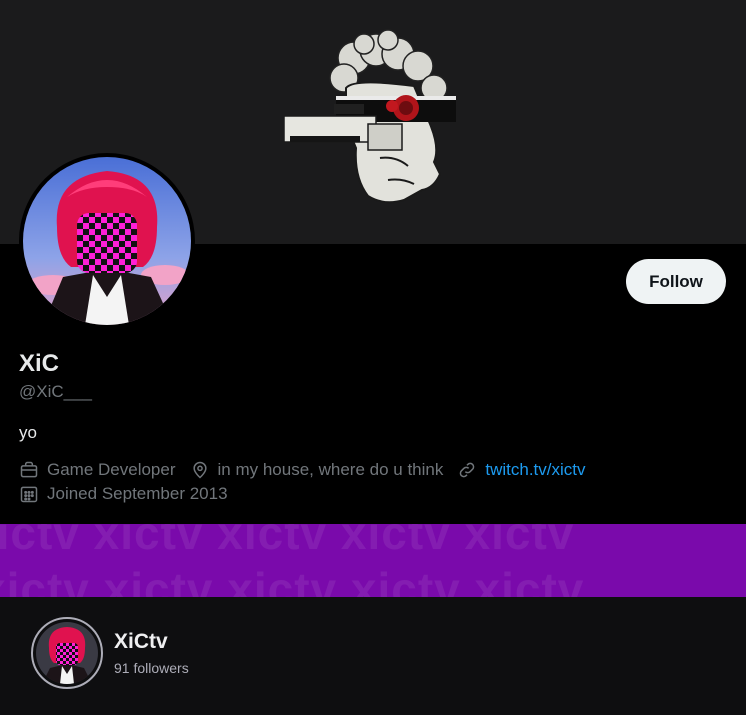  I want to click on briefcase-icon, so click(29, 469).